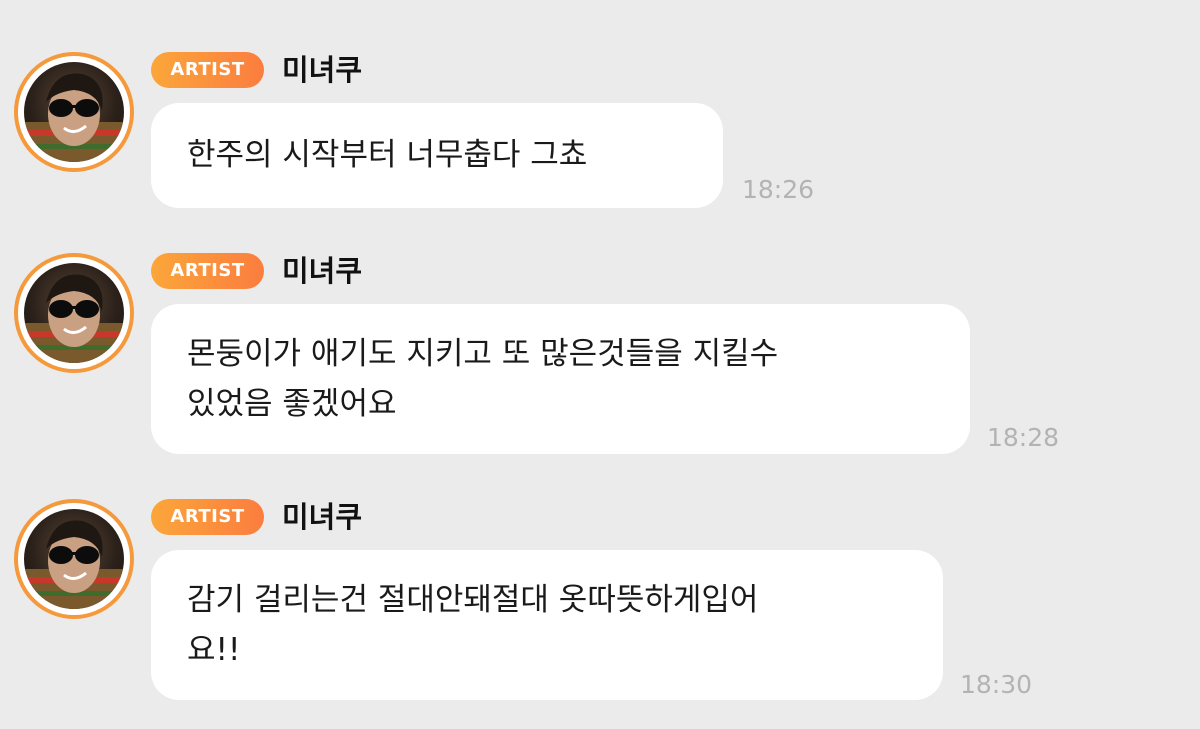  I want to click on message-bubble: 몬둥이가 애기도 지키고 또 많은것들을 지킬수 있었음 좋겠어요, so click(560, 379).